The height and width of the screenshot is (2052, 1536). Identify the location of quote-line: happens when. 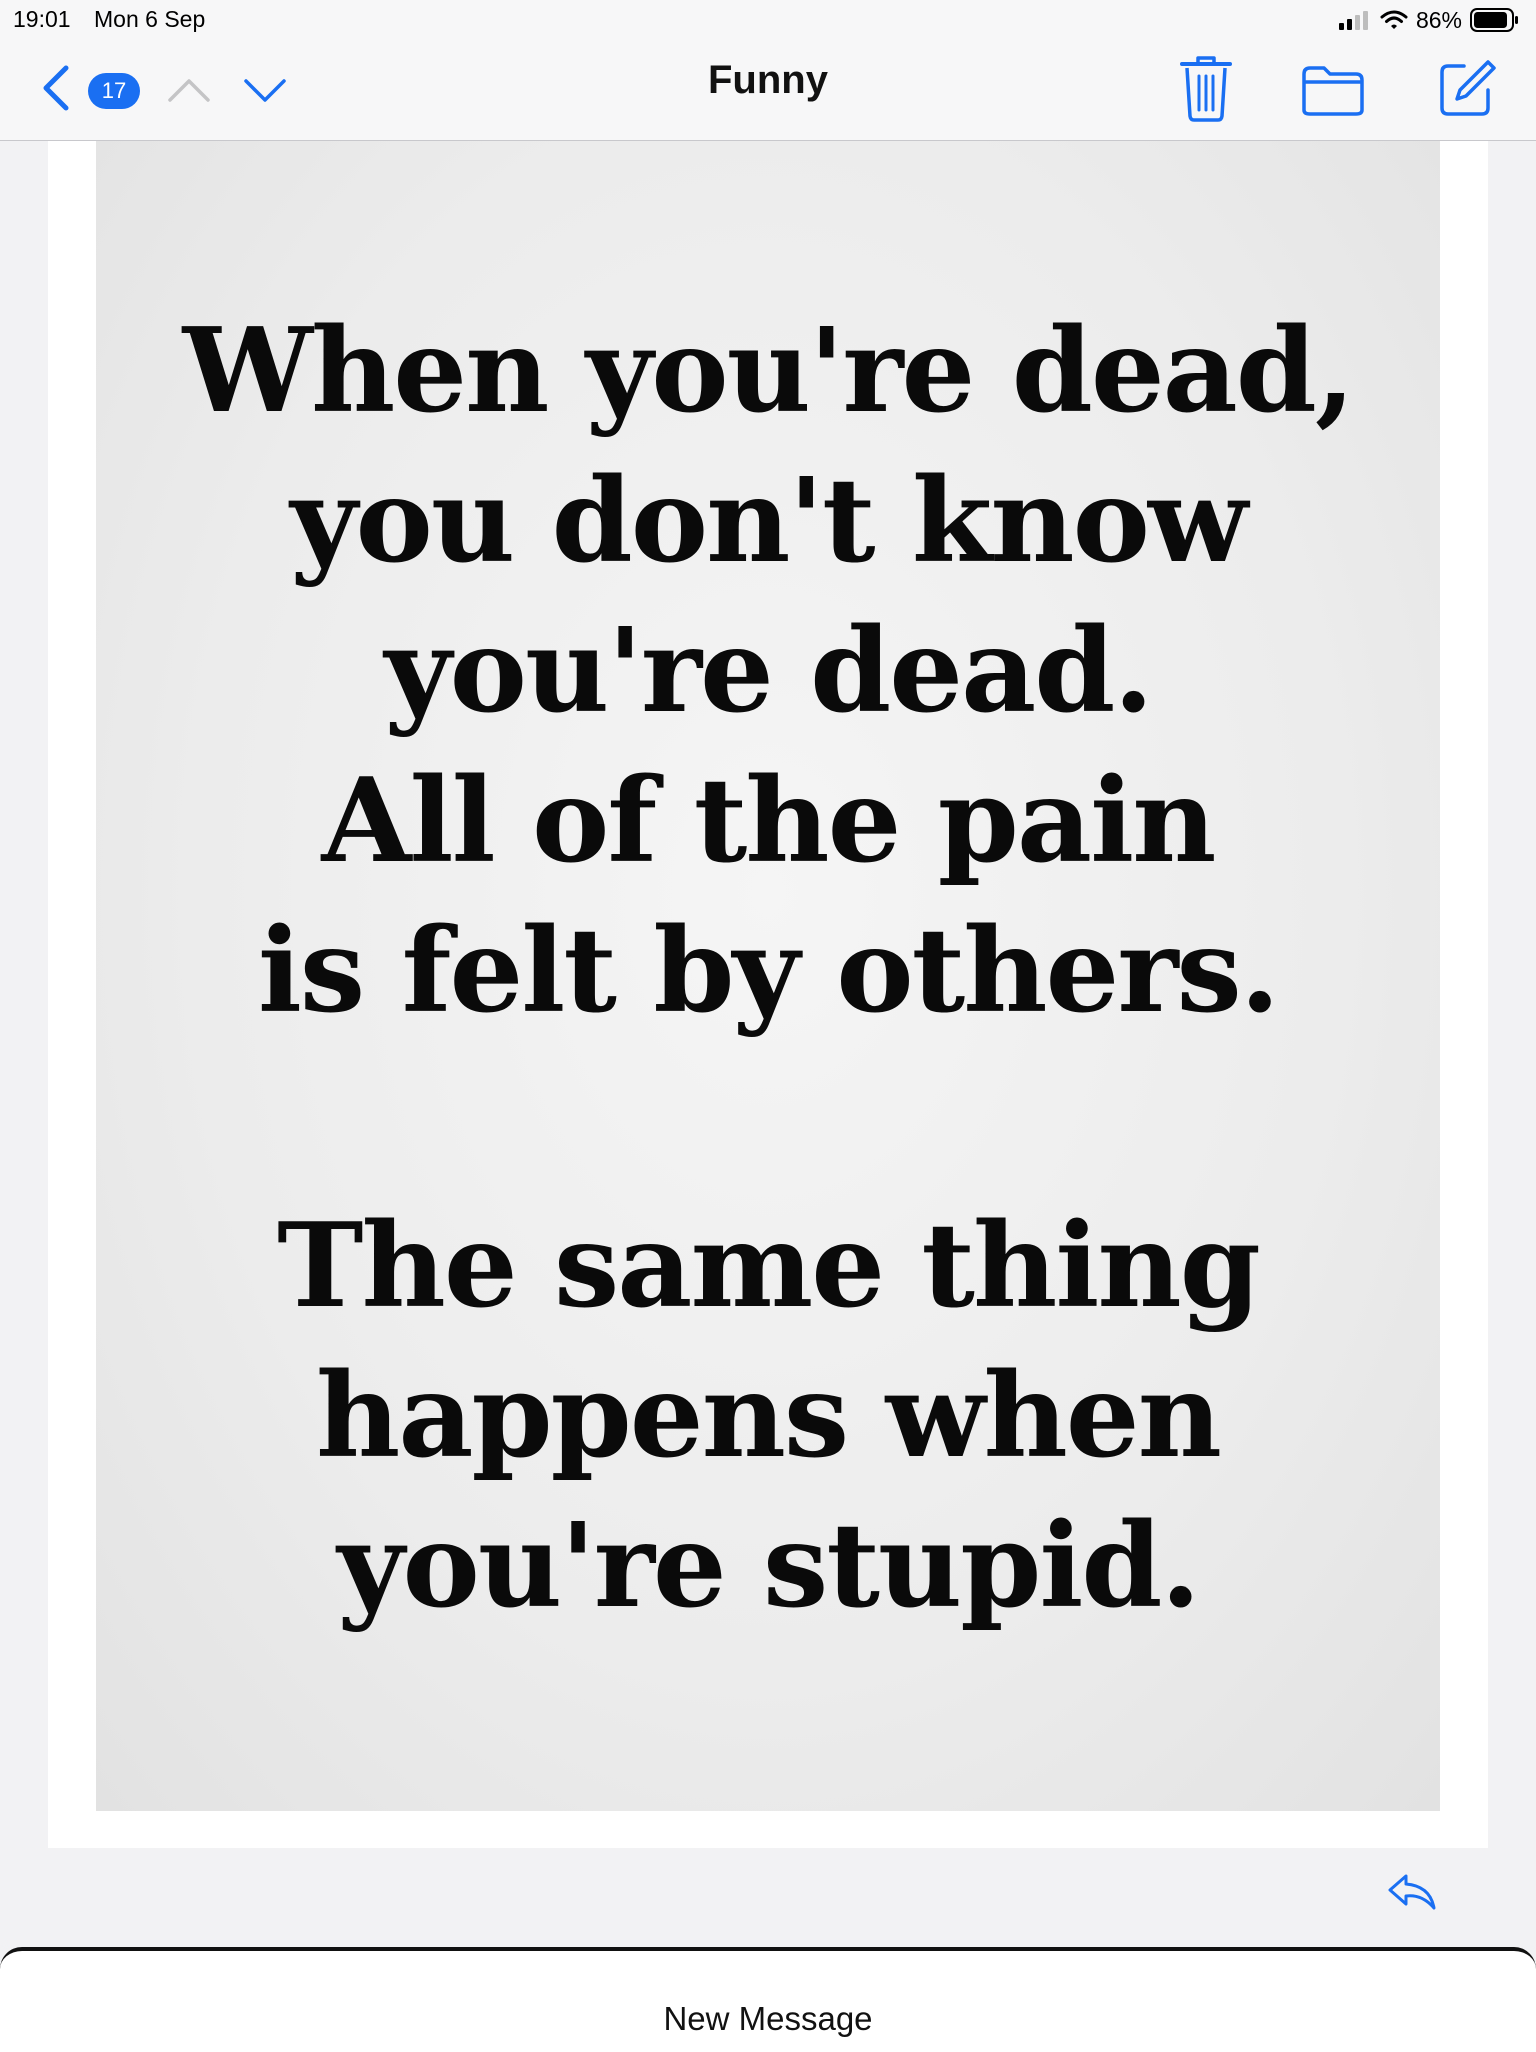
(769, 1416).